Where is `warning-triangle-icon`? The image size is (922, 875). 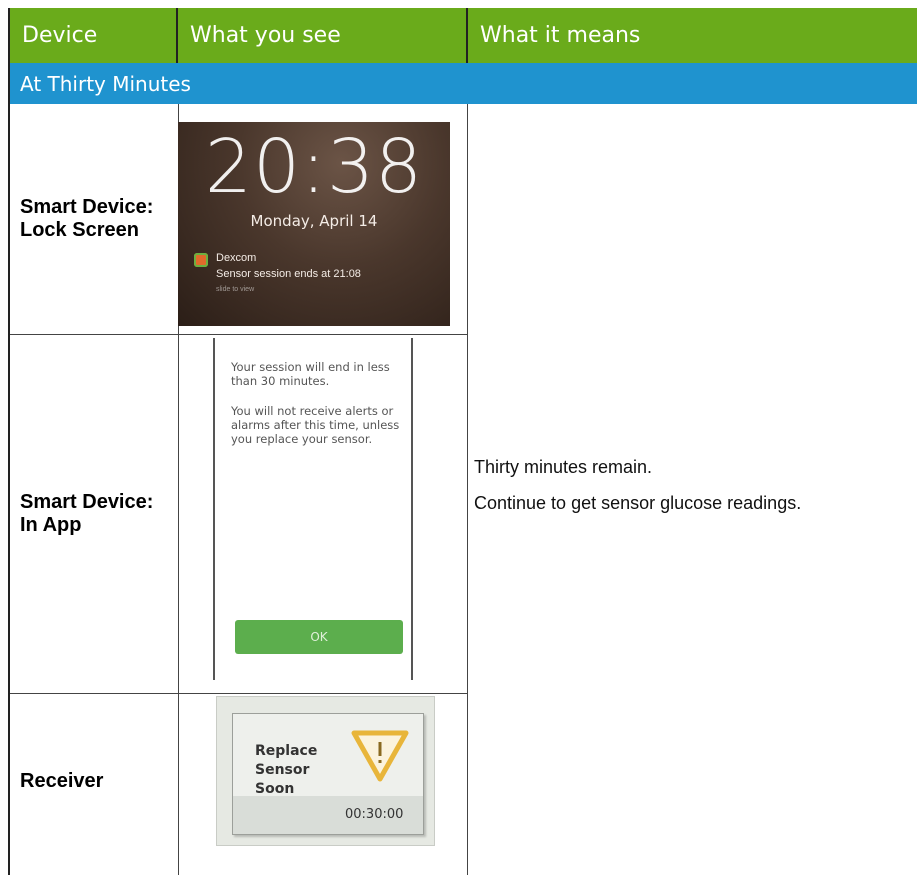 warning-triangle-icon is located at coordinates (380, 756).